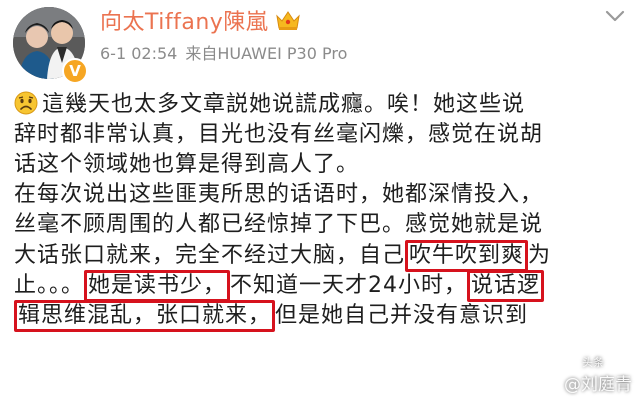  Describe the element at coordinates (467, 256) in the screenshot. I see `highlighted-phrase: 吹牛吹到爽` at that location.